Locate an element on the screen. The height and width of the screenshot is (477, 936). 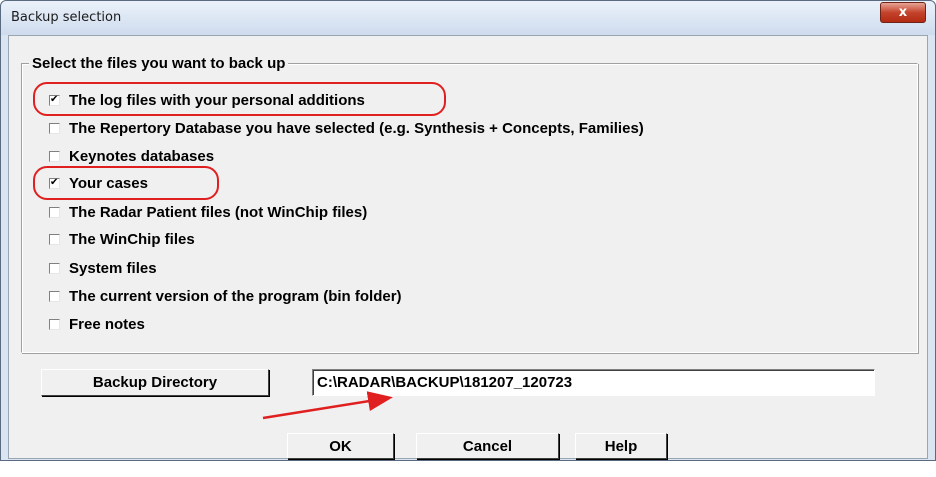
title-bar: Backup selection x is located at coordinates (468, 18).